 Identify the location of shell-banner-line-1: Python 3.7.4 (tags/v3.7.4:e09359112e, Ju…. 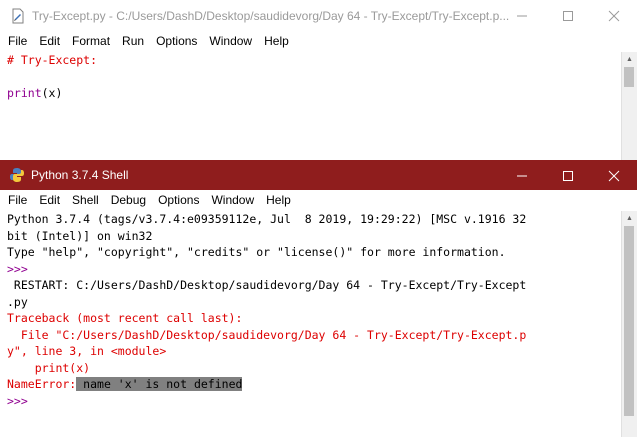
(267, 219).